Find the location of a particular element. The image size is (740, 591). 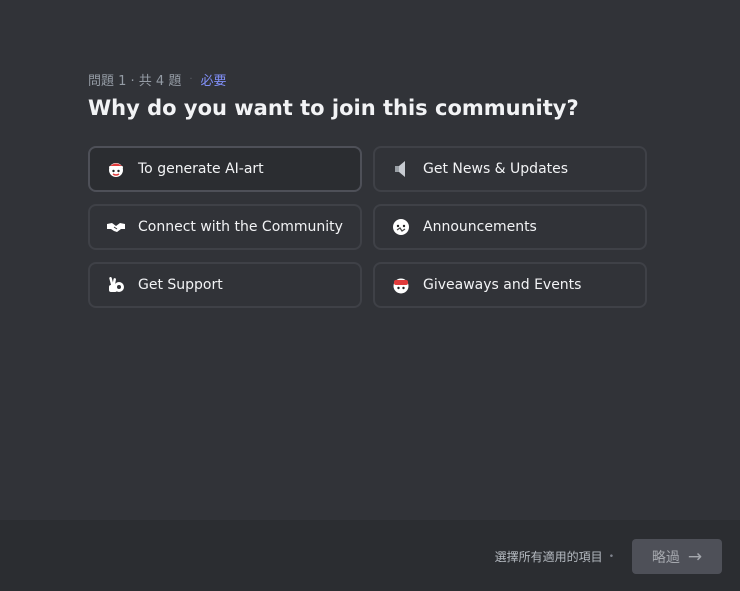

ok-hand-icon is located at coordinates (116, 285).